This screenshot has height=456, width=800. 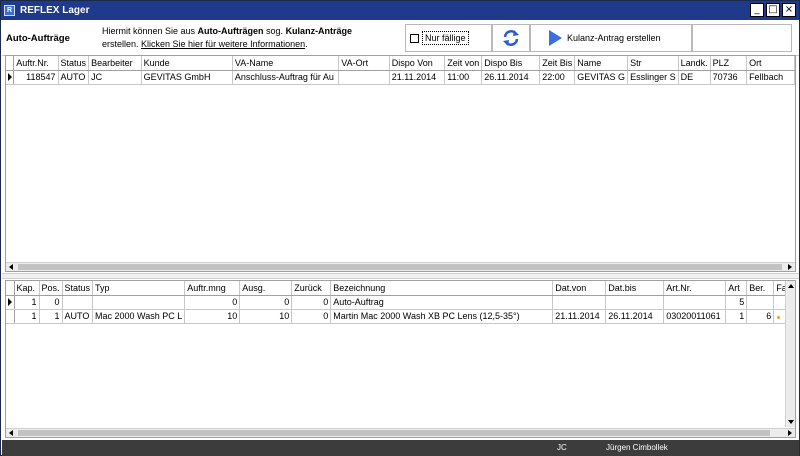 What do you see at coordinates (694, 77) in the screenshot?
I see `table-cell: DE` at bounding box center [694, 77].